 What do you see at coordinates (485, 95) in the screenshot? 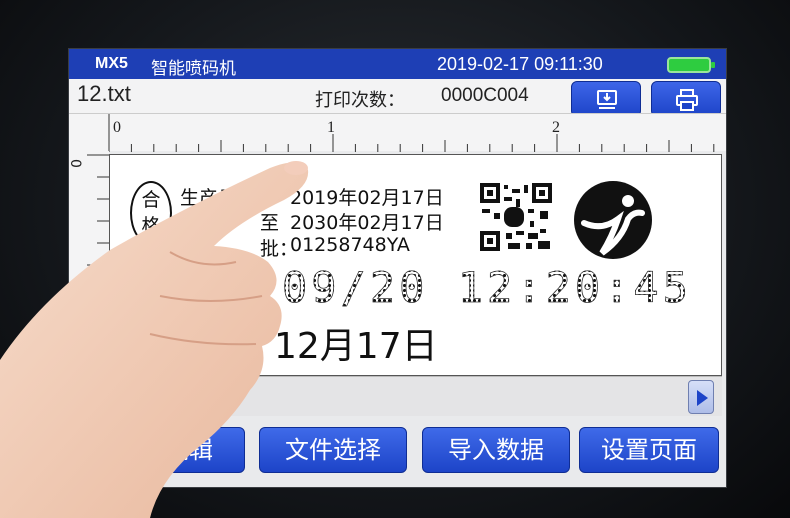
I see `print-count-value: 0000C004` at bounding box center [485, 95].